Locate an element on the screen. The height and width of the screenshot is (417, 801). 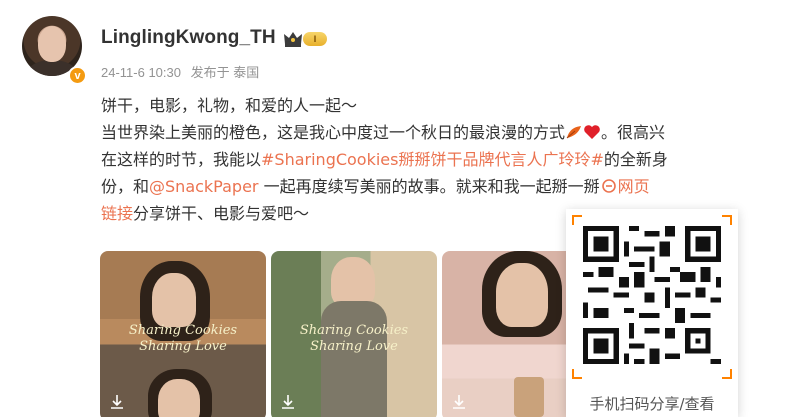
post-meta: 24-11-6 10:30 发布于 泰国 is located at coordinates (183, 71).